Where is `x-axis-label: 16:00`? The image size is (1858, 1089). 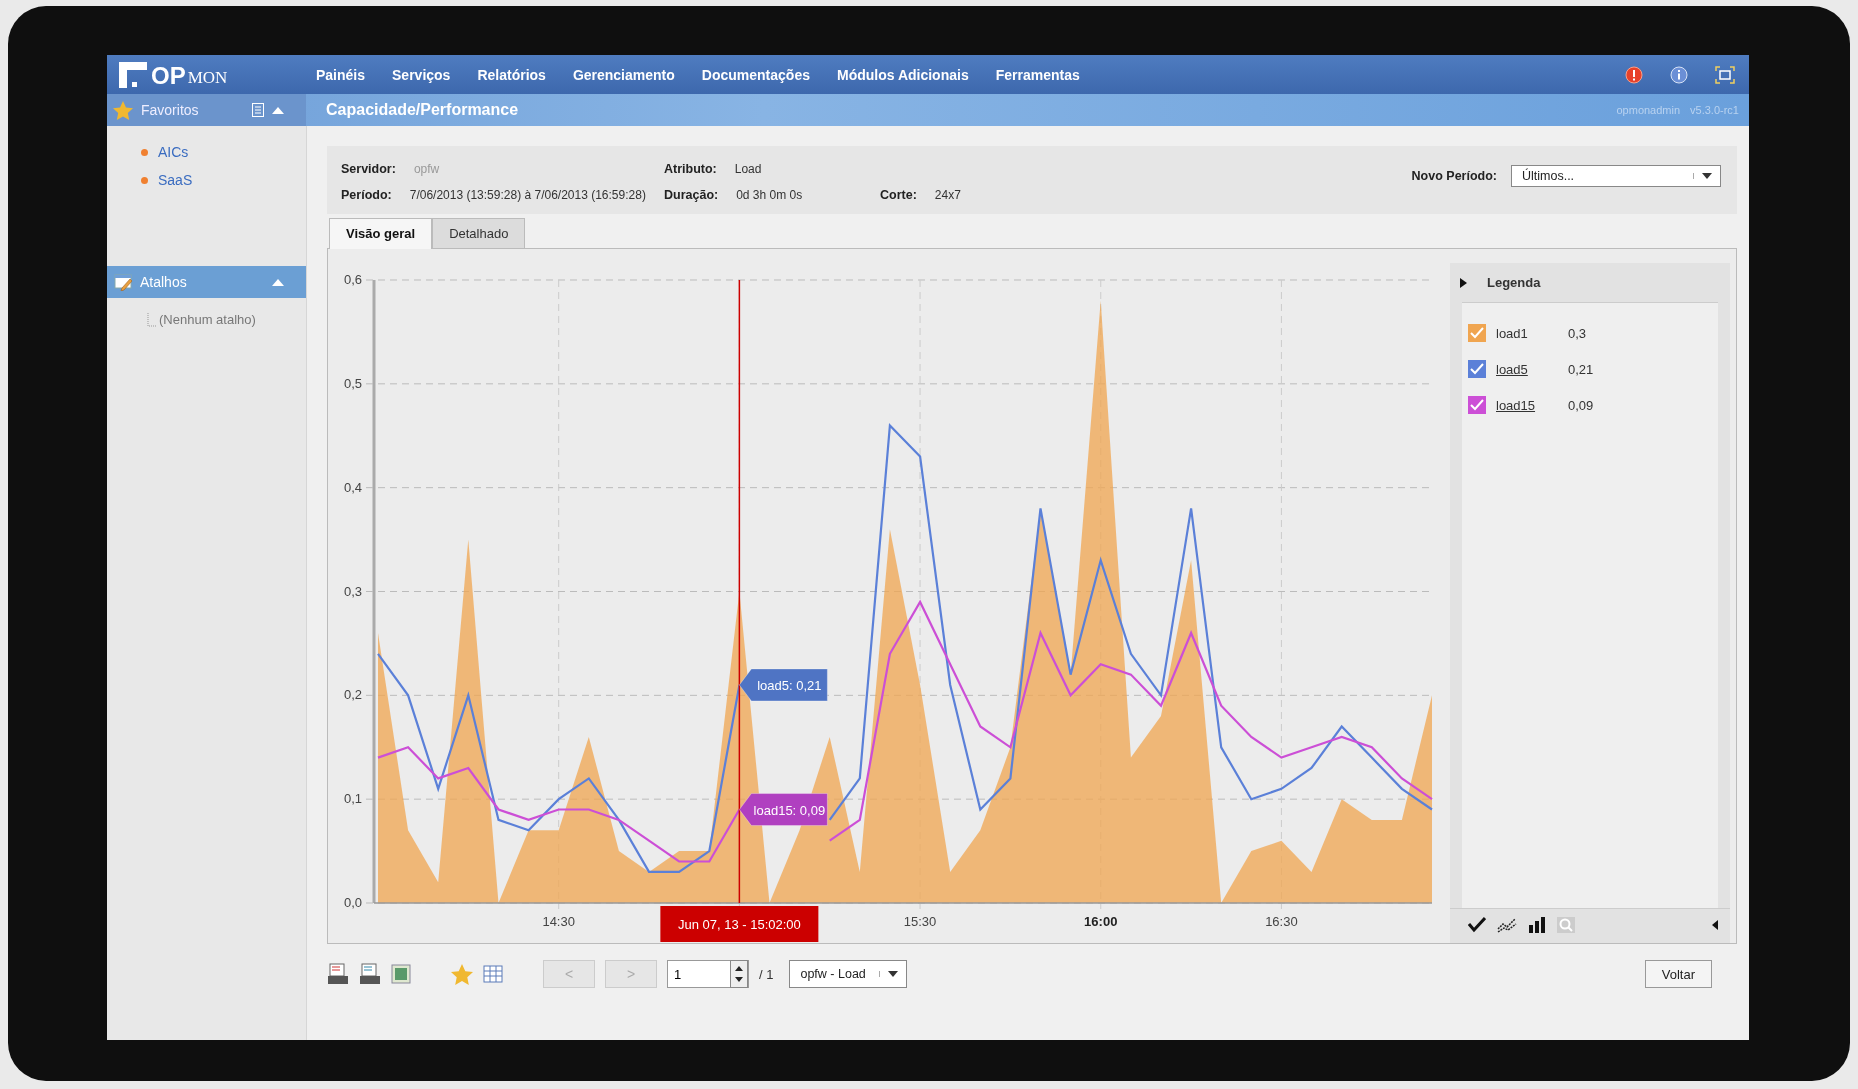
x-axis-label: 16:00 is located at coordinates (1101, 921).